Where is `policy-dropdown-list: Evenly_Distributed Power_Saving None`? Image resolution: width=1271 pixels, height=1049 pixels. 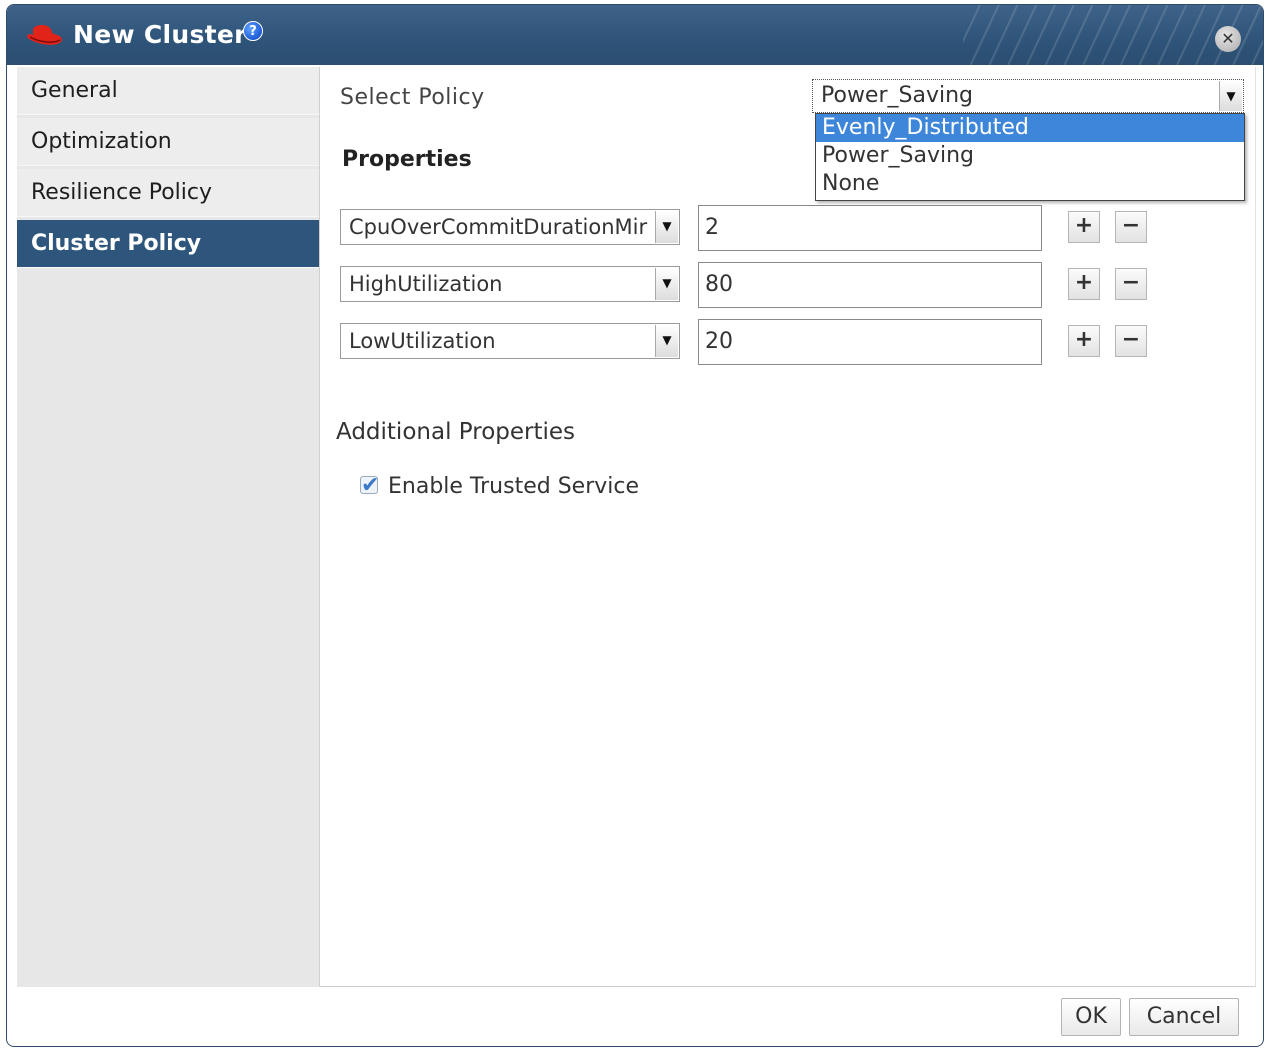
policy-dropdown-list: Evenly_Distributed Power_Saving None is located at coordinates (1030, 157).